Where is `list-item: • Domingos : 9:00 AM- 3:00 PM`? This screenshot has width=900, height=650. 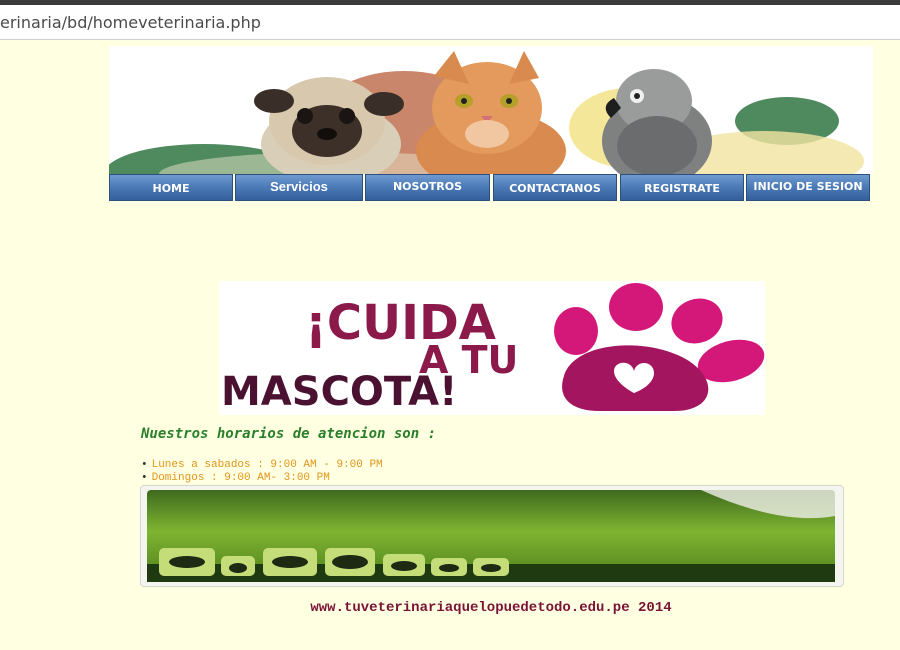 list-item: • Domingos : 9:00 AM- 3:00 PM is located at coordinates (235, 478).